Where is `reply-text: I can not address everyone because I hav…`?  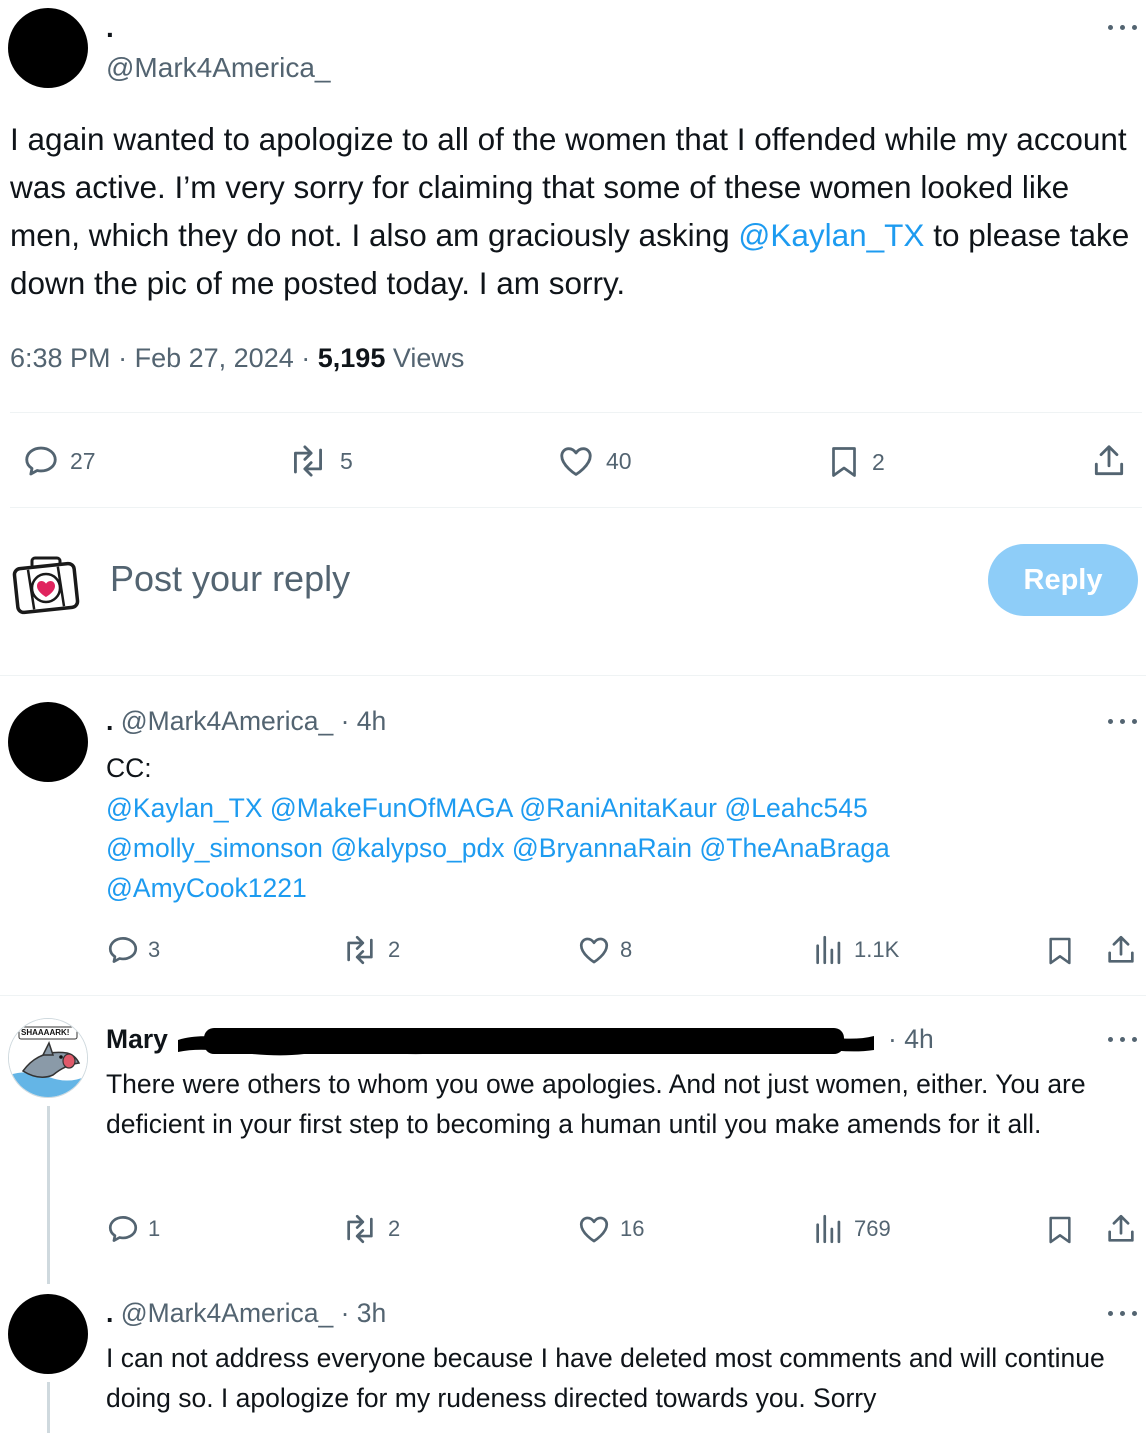
reply-text: I can not address everyone because I hav… is located at coordinates (605, 1378).